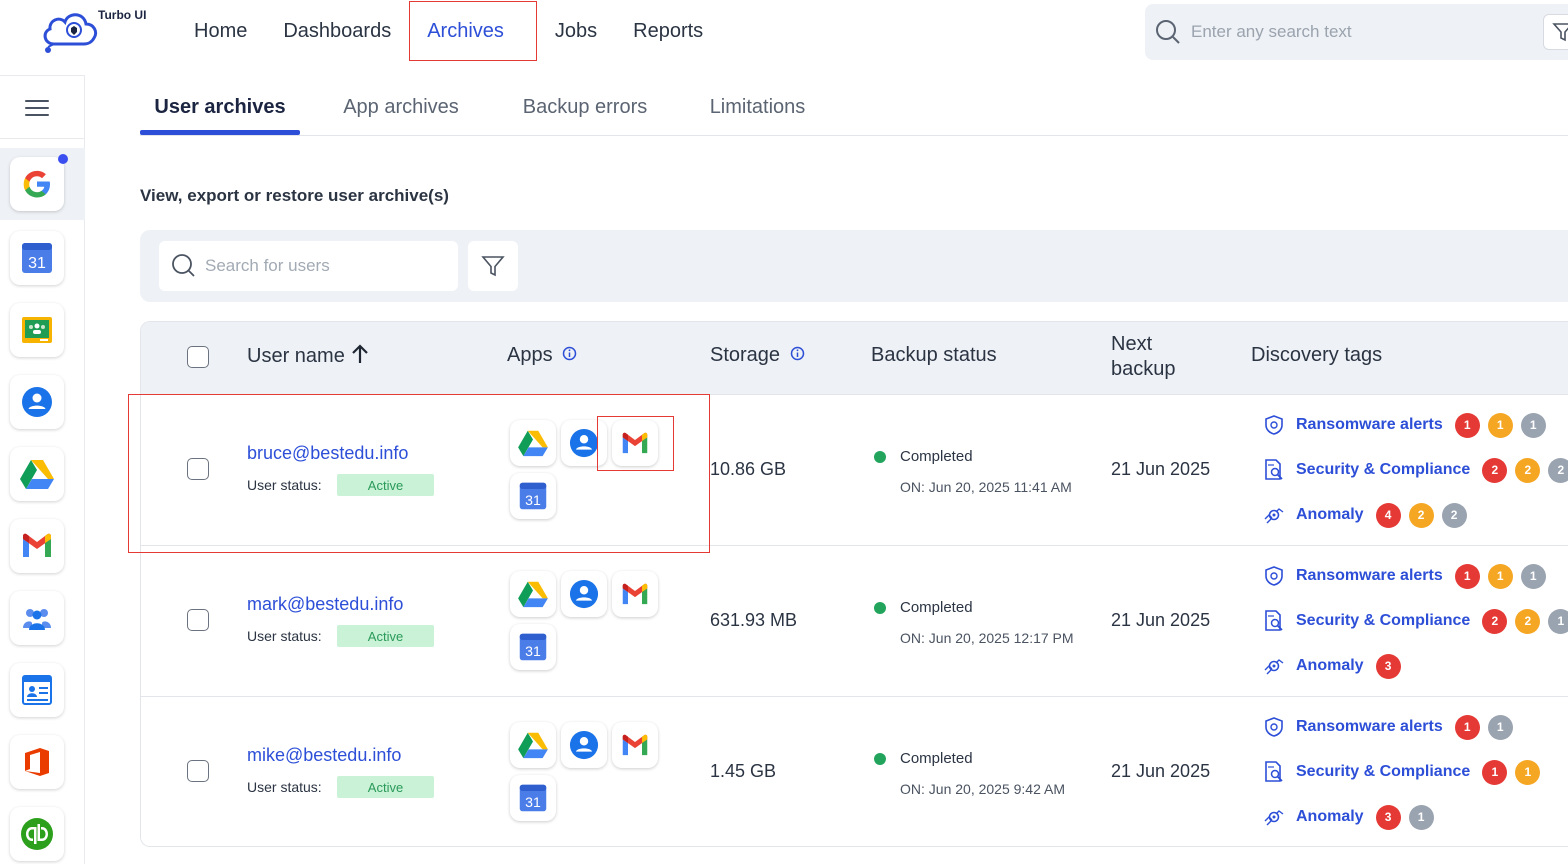  What do you see at coordinates (37, 402) in the screenshot?
I see `sidebar-app-contacts` at bounding box center [37, 402].